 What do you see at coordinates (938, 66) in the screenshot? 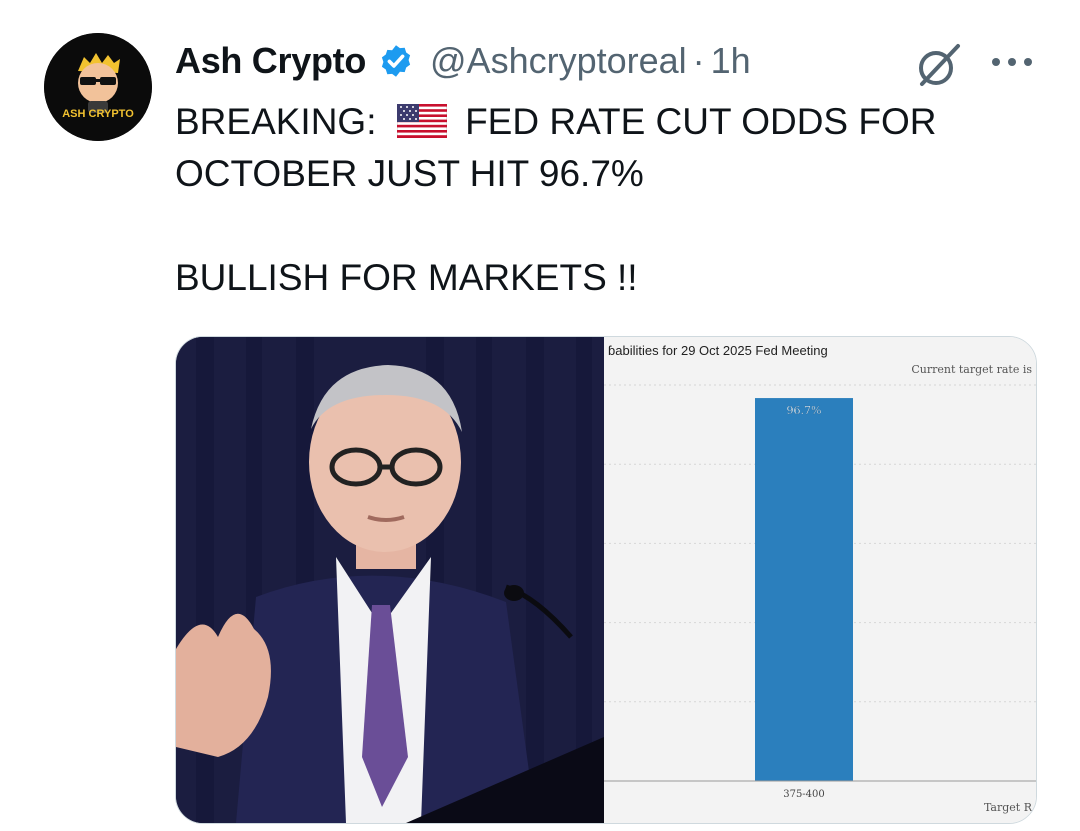
I see `grok-icon` at bounding box center [938, 66].